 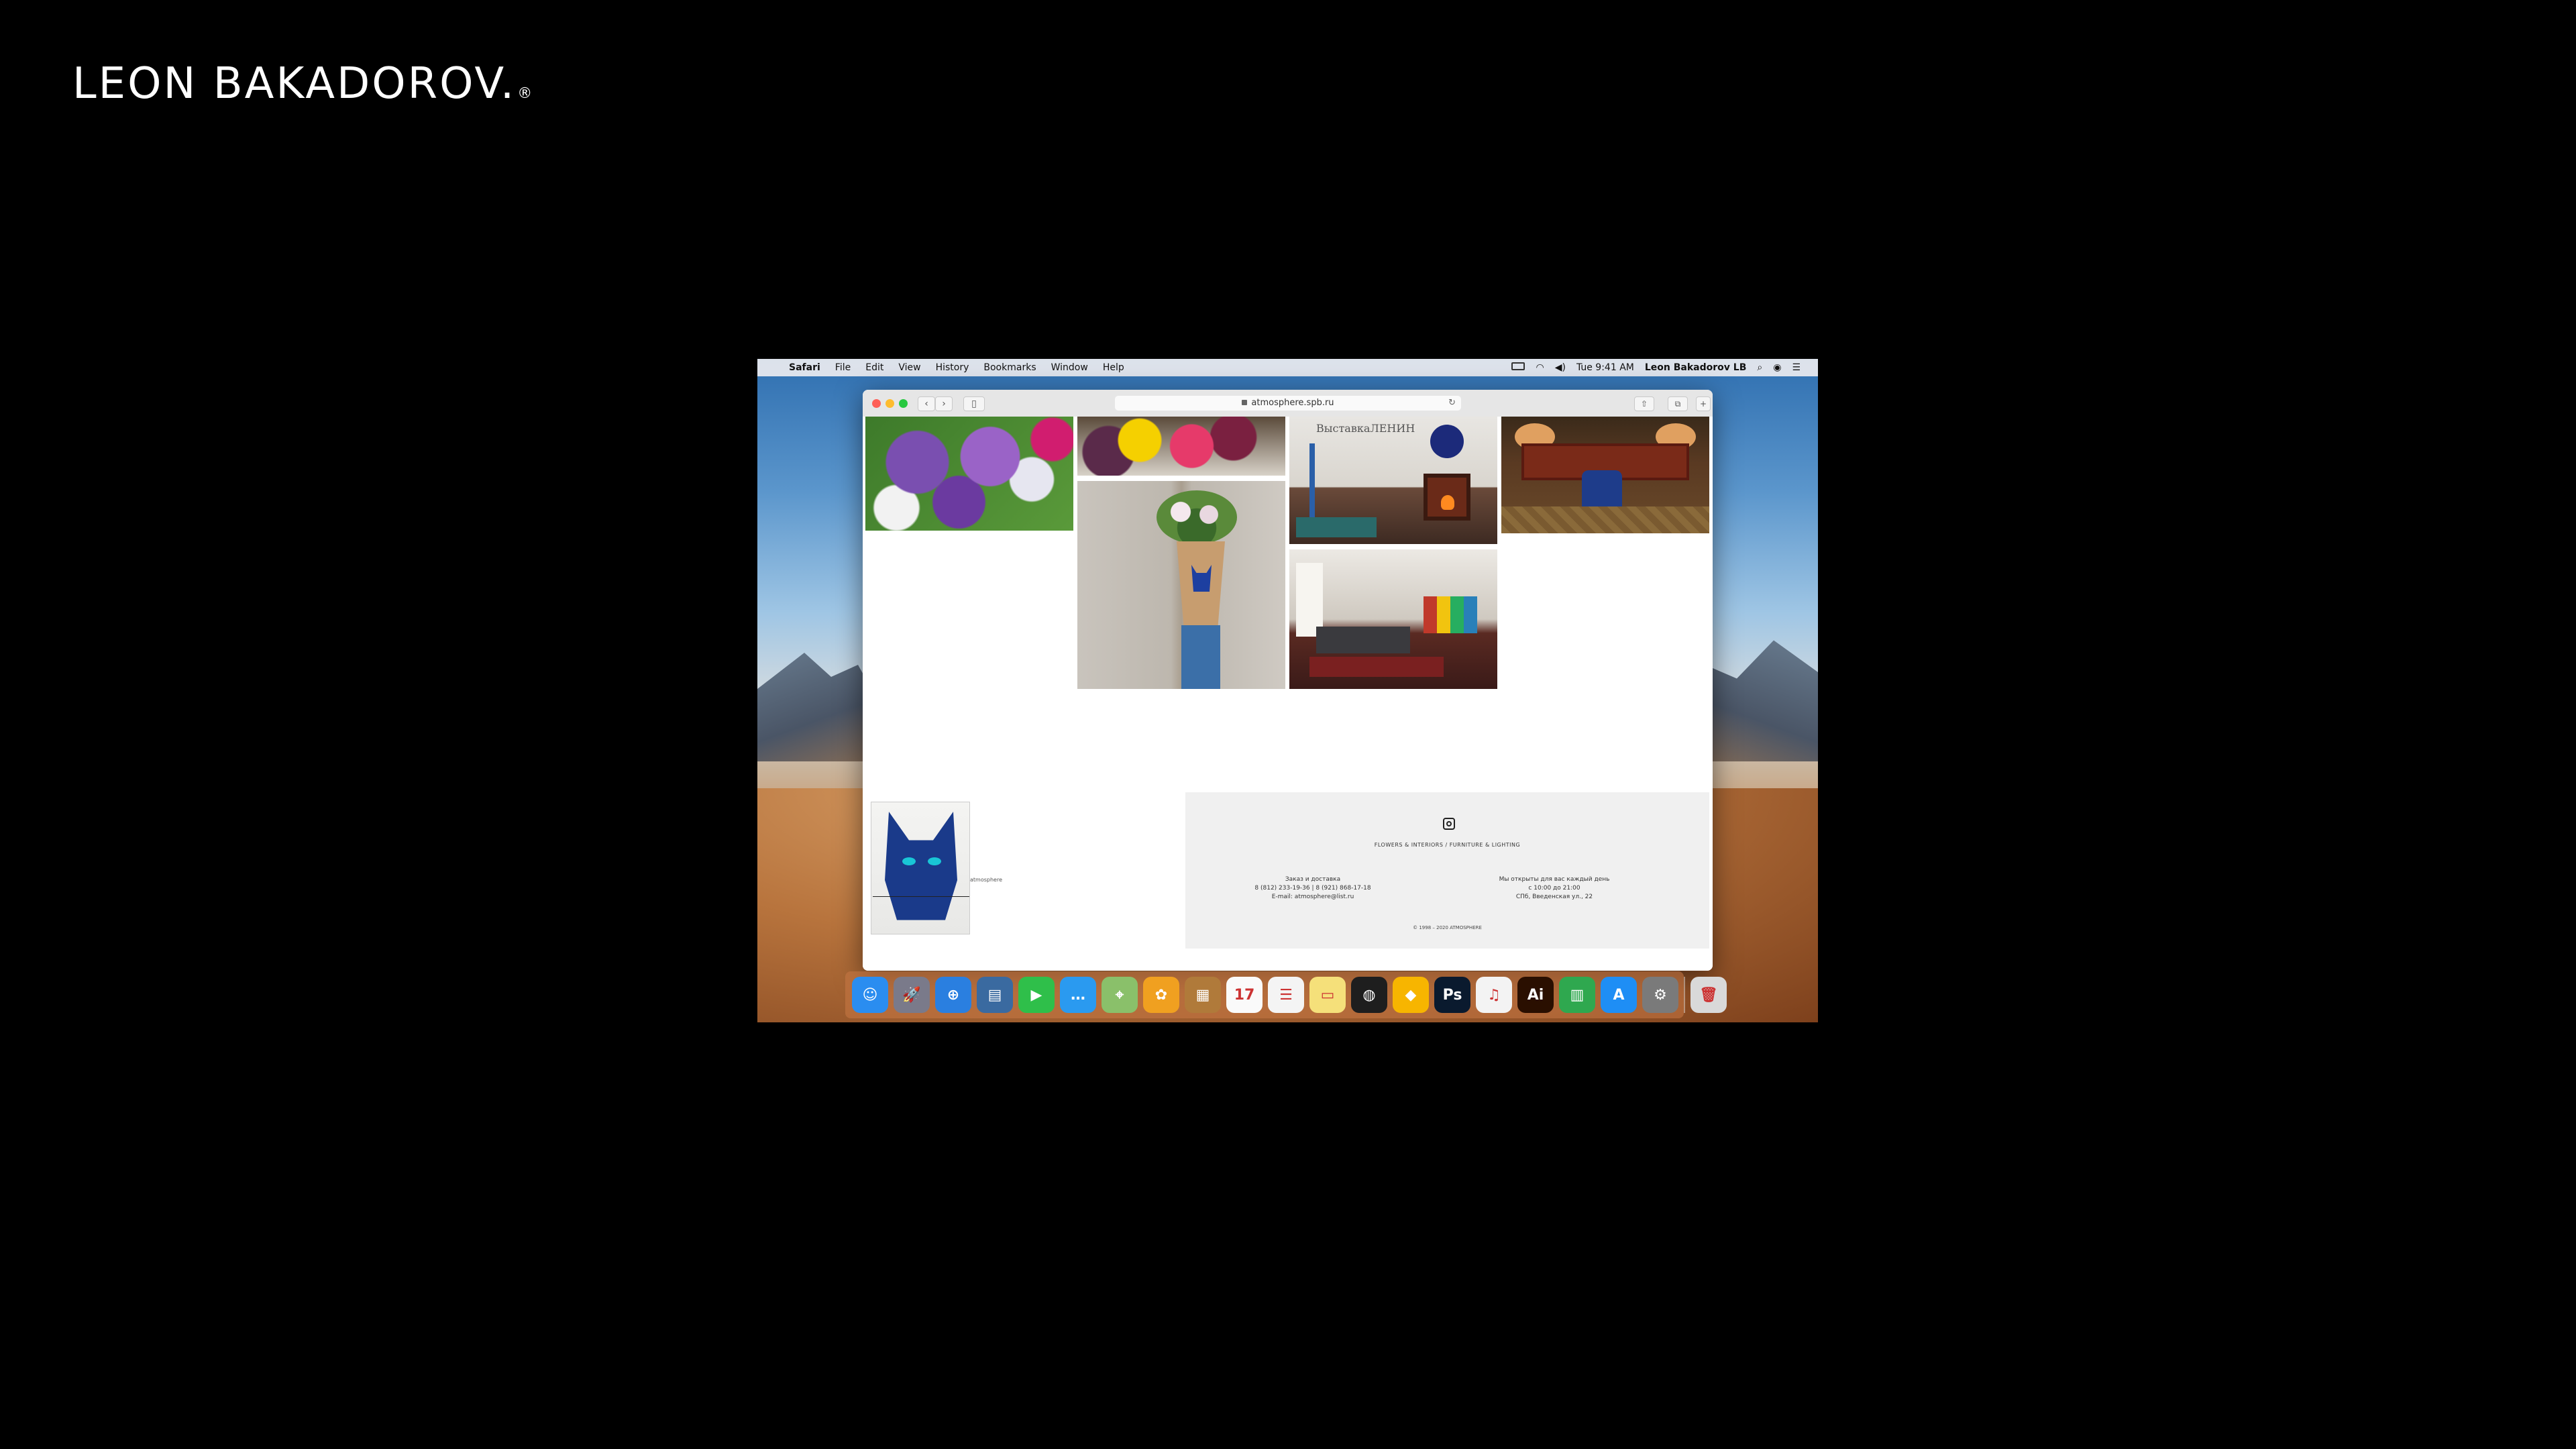 What do you see at coordinates (1113, 367) in the screenshot?
I see `menu-help: Help` at bounding box center [1113, 367].